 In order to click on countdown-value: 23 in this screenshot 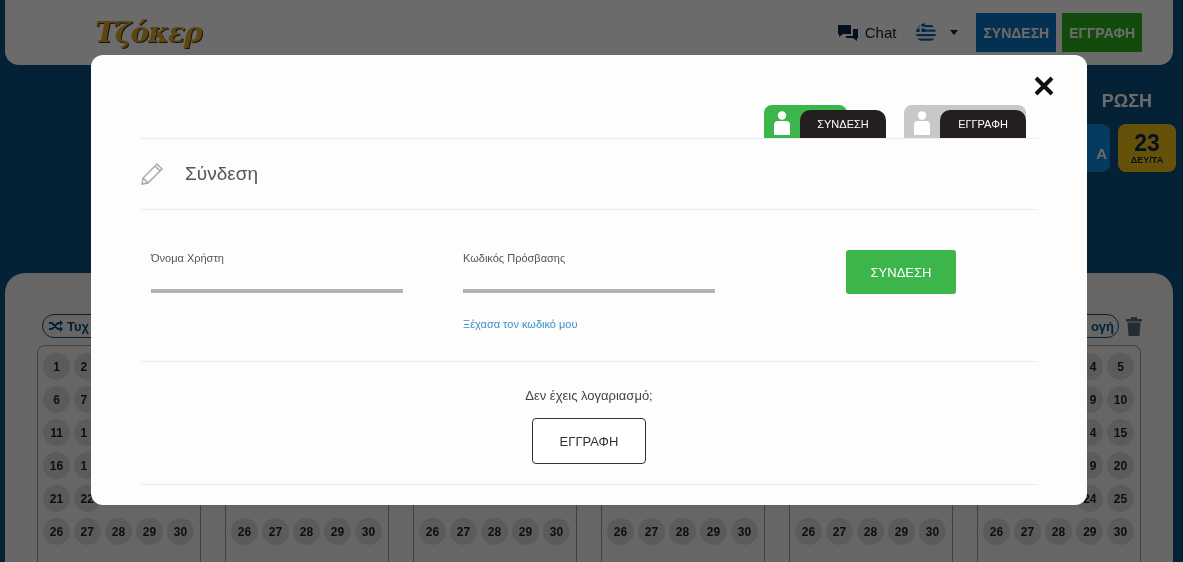, I will do `click(1147, 143)`.